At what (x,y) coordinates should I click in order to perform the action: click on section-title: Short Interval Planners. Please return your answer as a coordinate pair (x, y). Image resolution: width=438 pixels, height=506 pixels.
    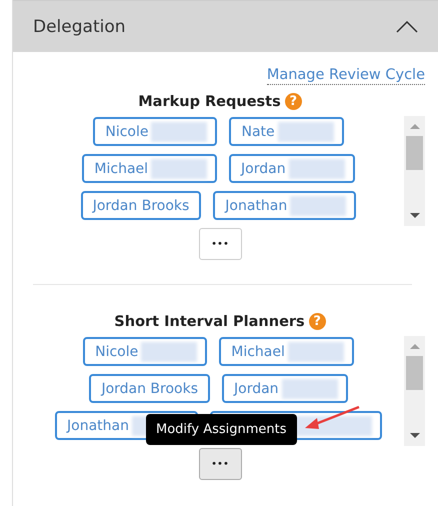
    Looking at the image, I should click on (209, 322).